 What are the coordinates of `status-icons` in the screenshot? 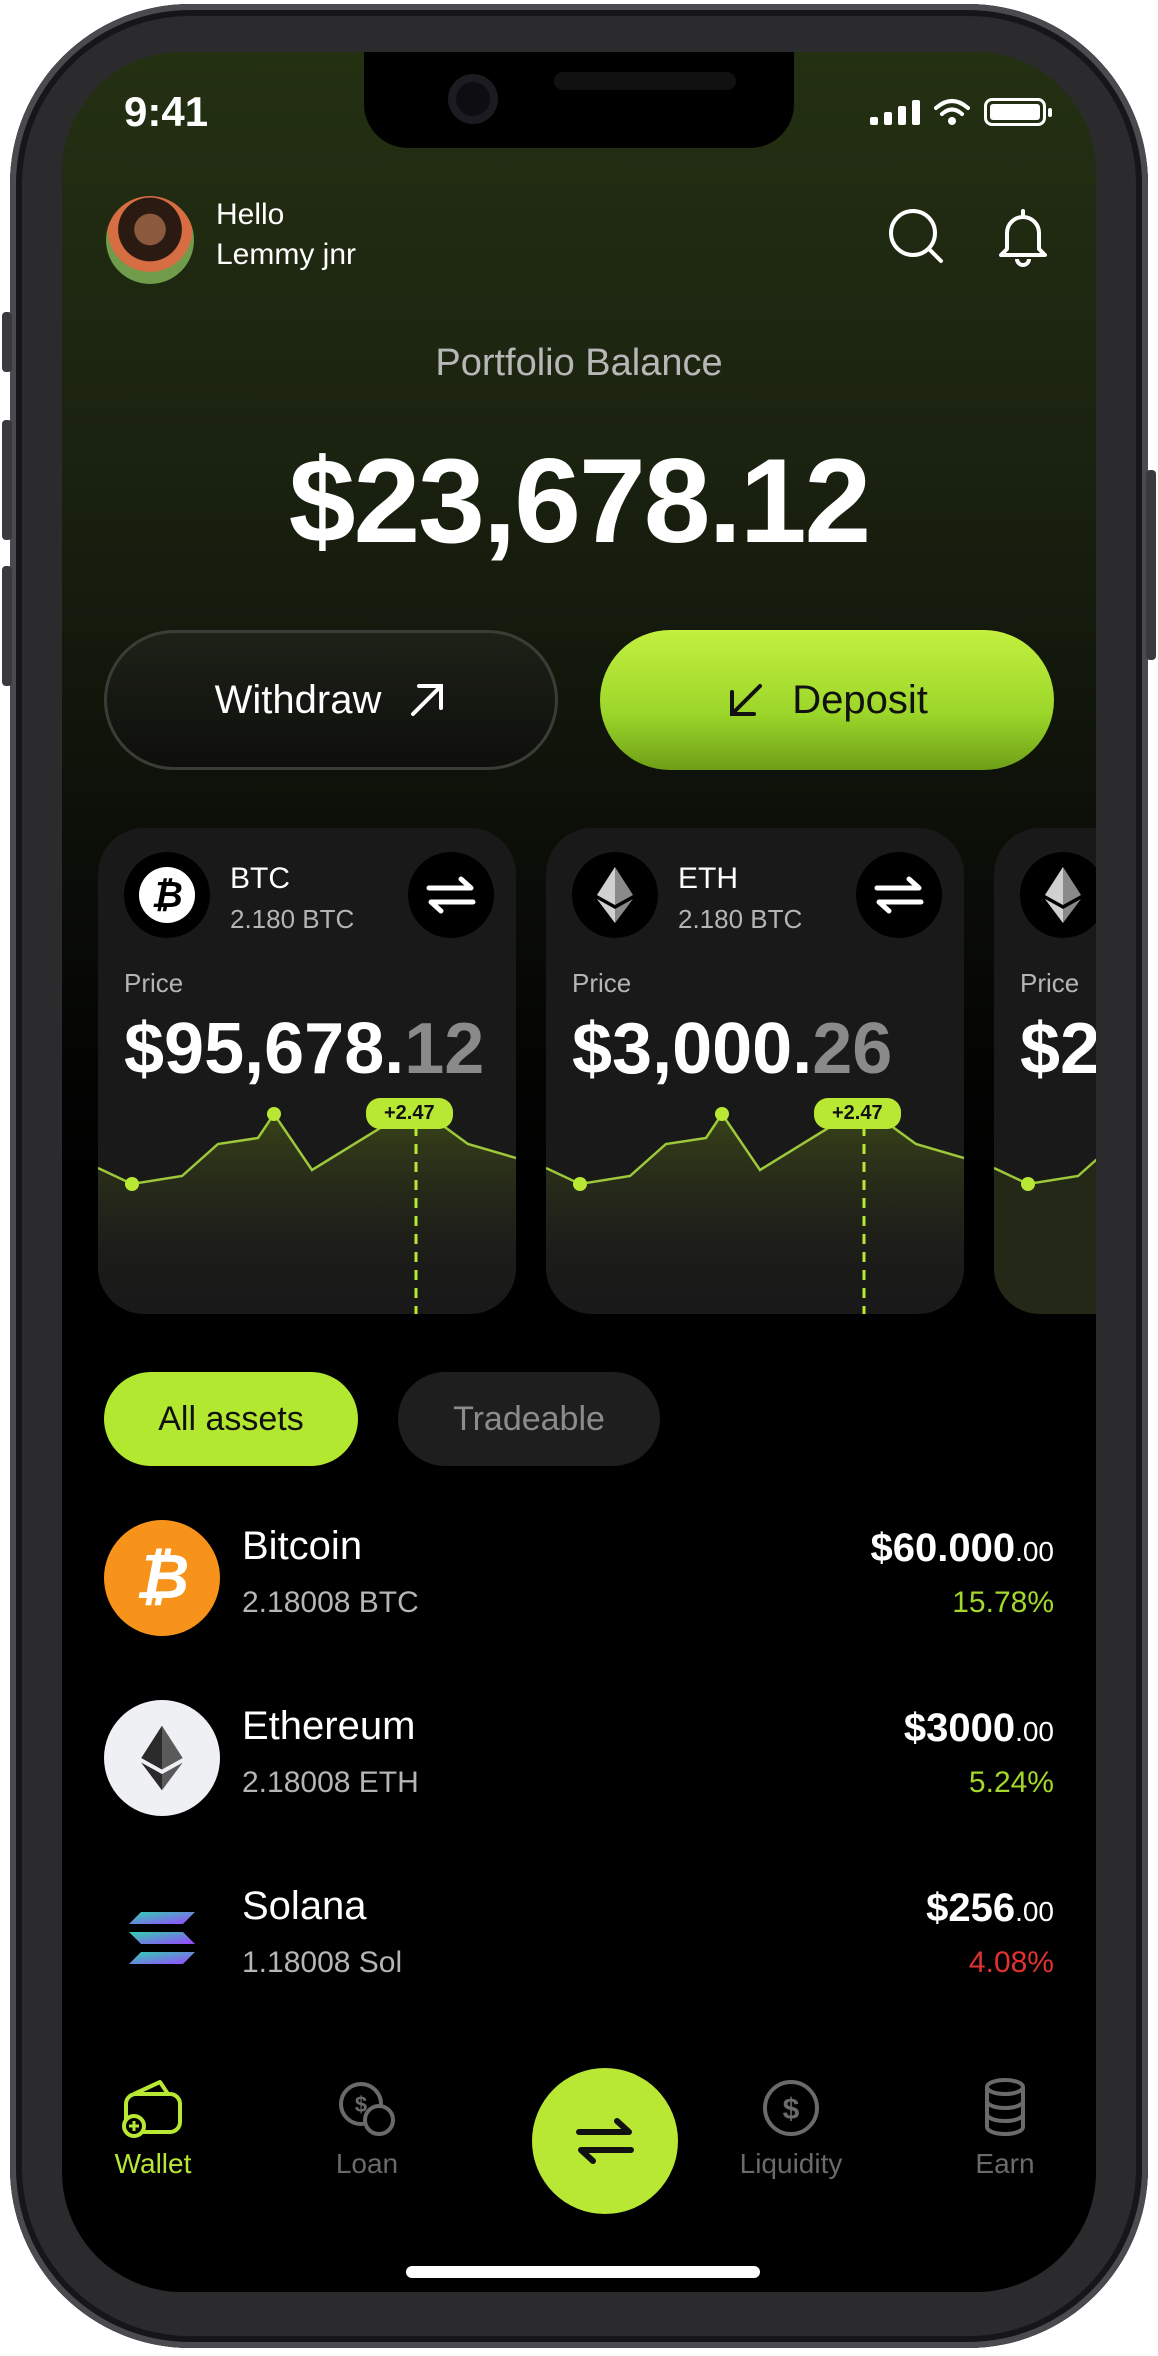 It's located at (961, 112).